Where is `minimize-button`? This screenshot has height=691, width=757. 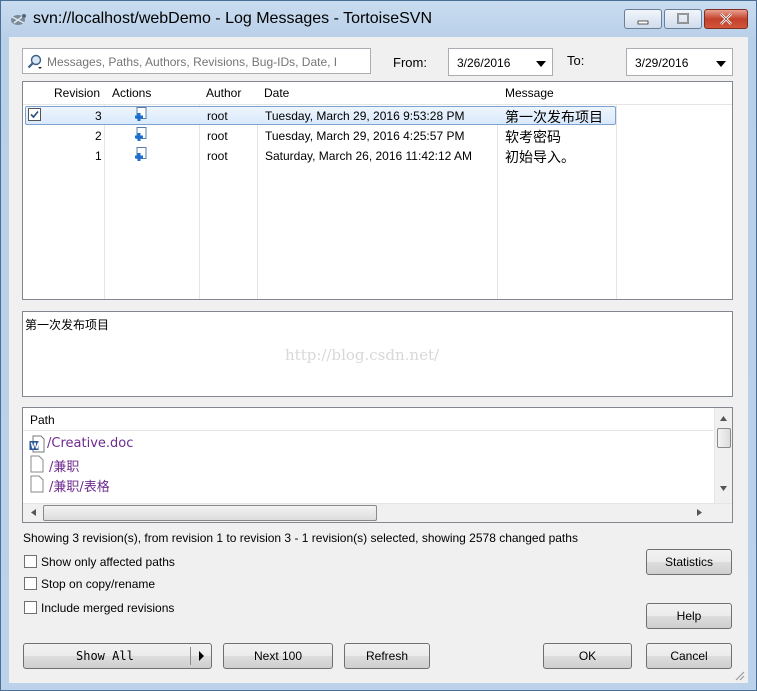 minimize-button is located at coordinates (643, 19).